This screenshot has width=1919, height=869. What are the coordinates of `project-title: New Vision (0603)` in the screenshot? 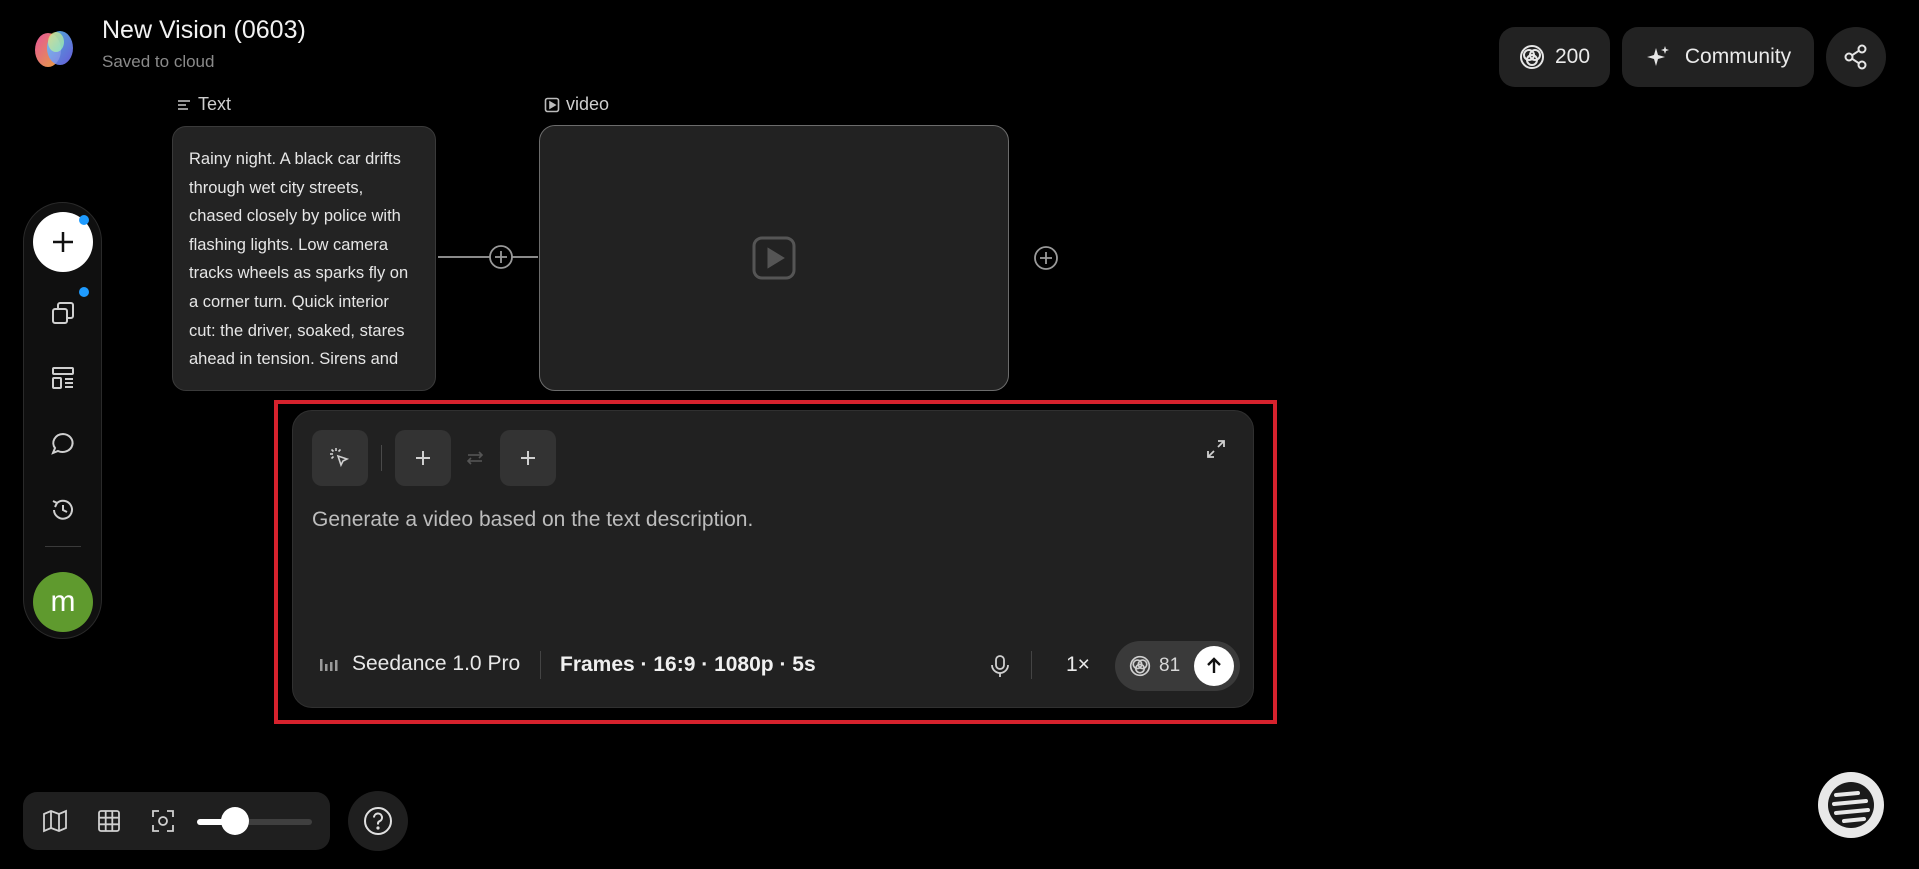 It's located at (204, 30).